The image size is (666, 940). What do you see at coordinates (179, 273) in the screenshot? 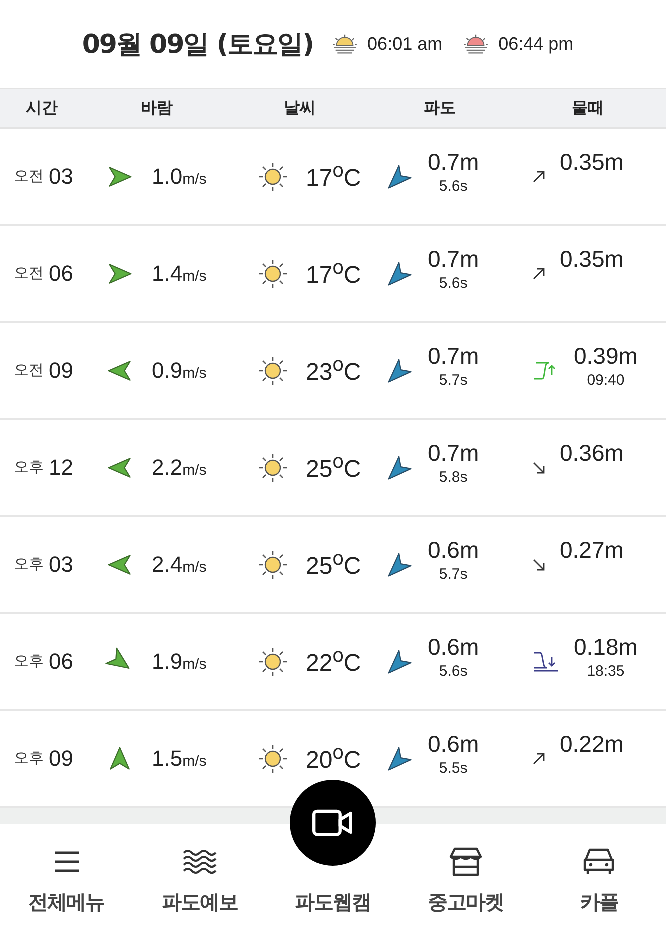
I see `wind-speed: 1.4m/s` at bounding box center [179, 273].